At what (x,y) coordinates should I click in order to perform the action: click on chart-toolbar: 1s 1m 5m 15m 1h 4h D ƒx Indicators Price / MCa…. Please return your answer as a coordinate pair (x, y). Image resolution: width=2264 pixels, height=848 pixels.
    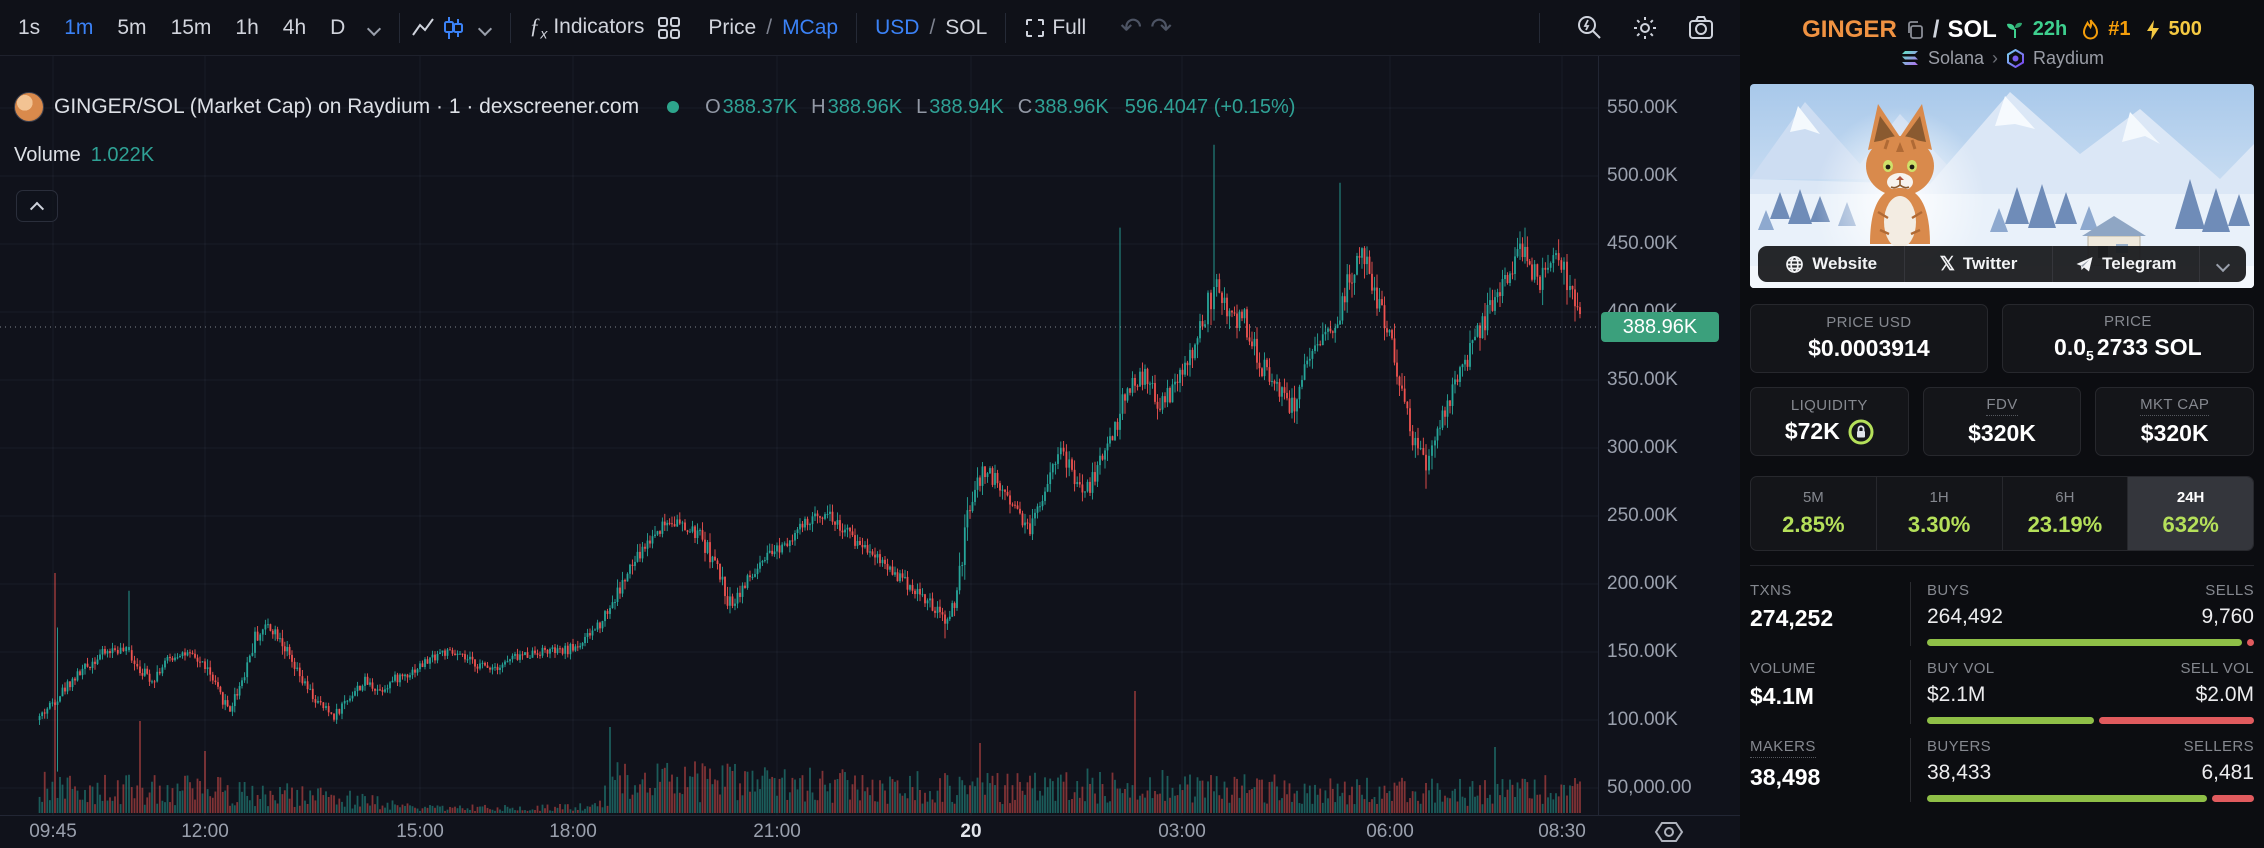
    Looking at the image, I should click on (870, 28).